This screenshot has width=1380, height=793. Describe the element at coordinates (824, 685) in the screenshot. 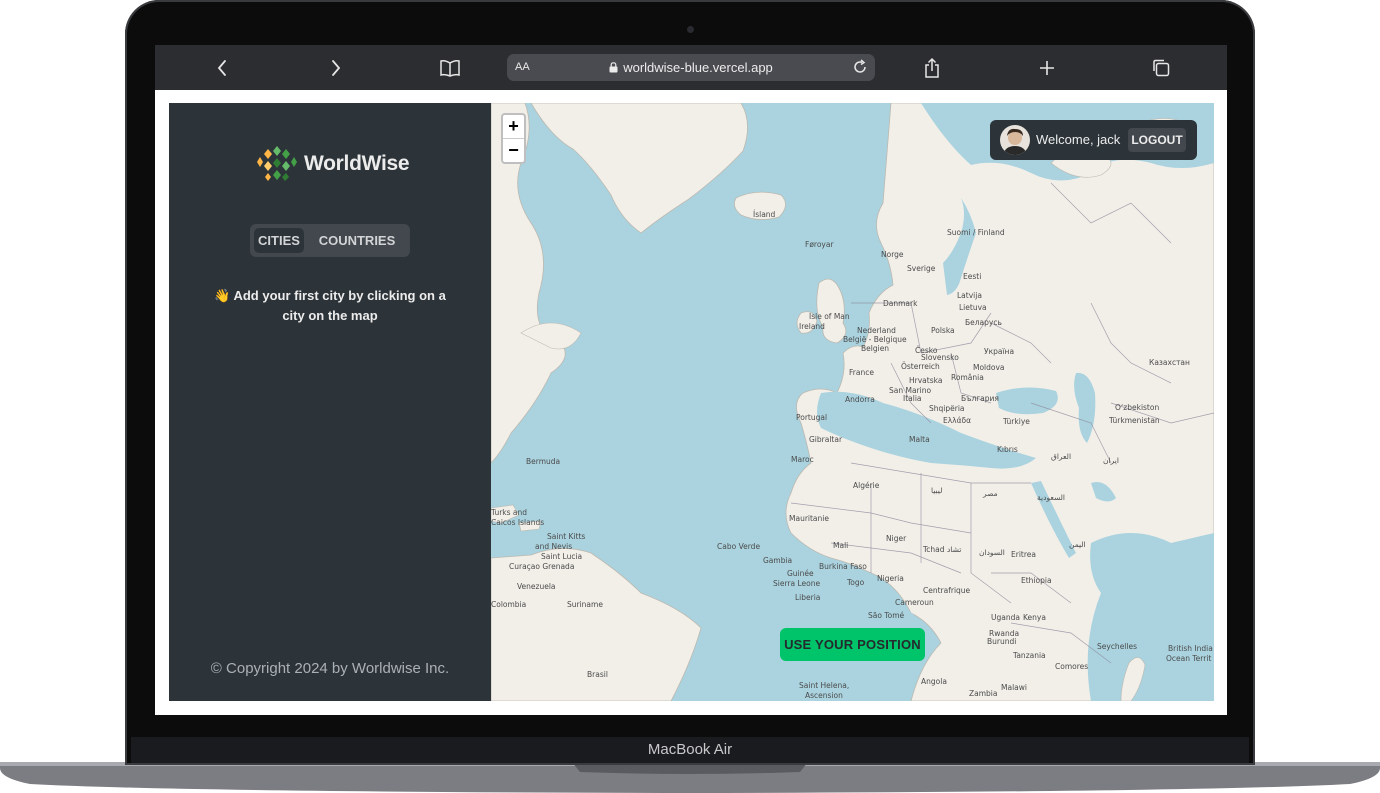

I see `map-label-saint-helena: Saint Helena,` at that location.